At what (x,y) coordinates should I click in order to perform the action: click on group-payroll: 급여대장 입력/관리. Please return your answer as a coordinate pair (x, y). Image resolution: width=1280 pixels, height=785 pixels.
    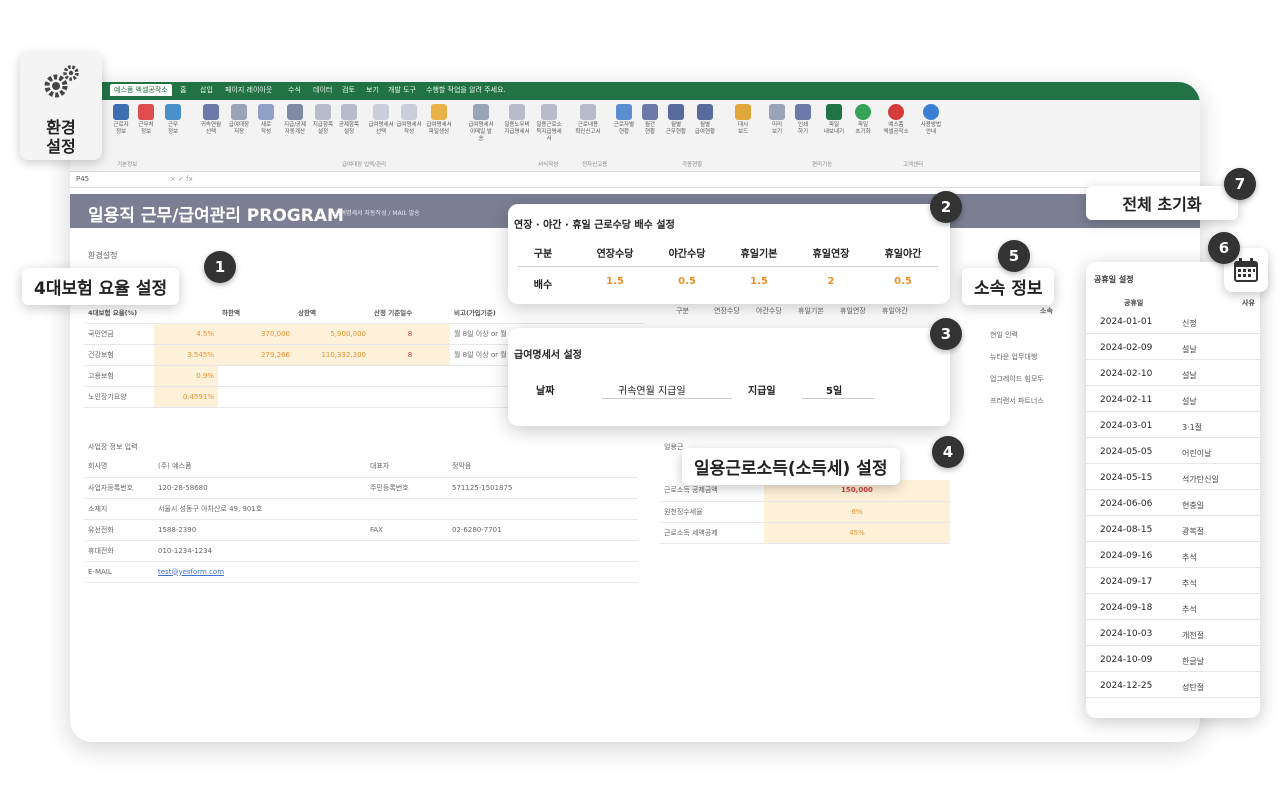
    Looking at the image, I should click on (364, 165).